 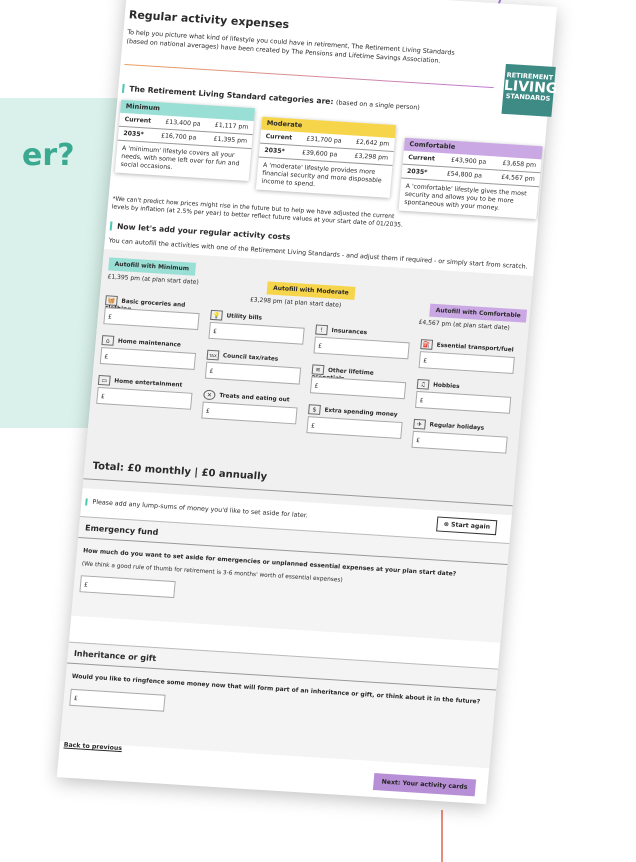 What do you see at coordinates (48, 155) in the screenshot?
I see `background-question: er?` at bounding box center [48, 155].